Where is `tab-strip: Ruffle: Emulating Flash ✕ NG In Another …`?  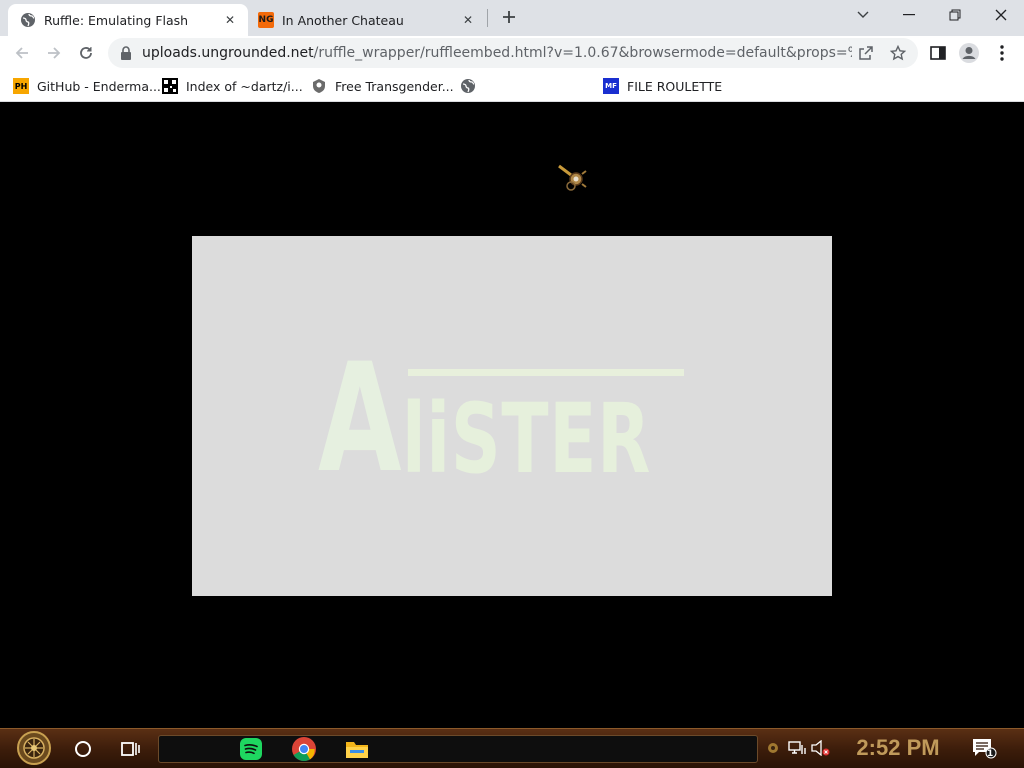
tab-strip: Ruffle: Emulating Flash ✕ NG In Another … is located at coordinates (512, 18).